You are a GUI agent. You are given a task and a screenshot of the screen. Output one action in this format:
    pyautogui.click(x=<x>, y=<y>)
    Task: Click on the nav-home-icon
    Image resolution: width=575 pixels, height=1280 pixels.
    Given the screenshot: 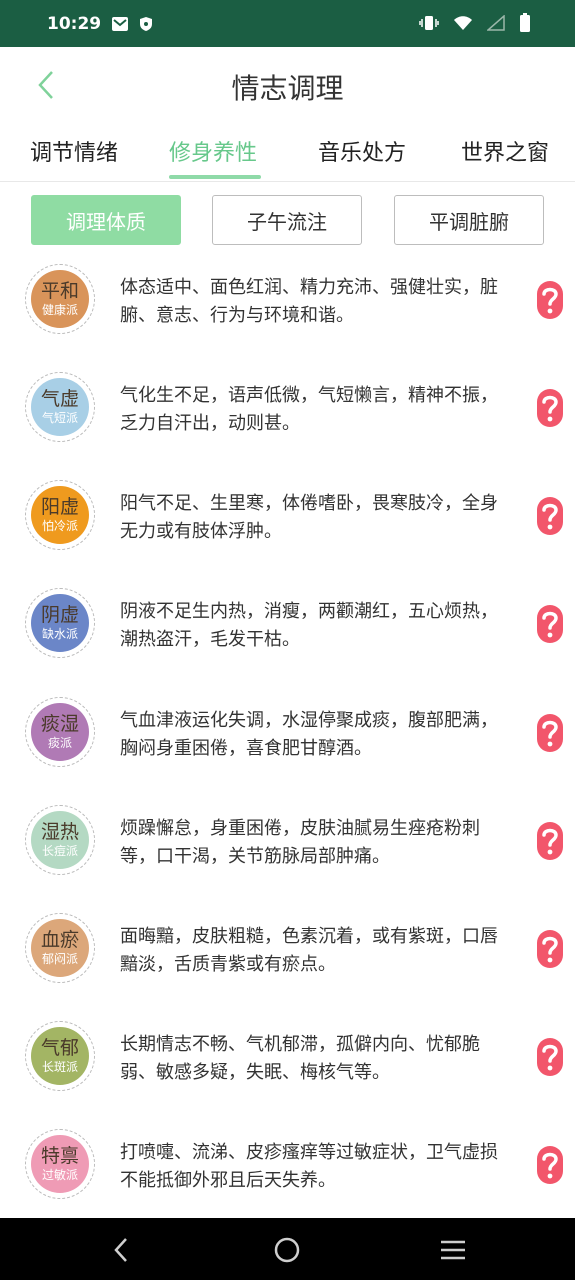 What is the action you would take?
    pyautogui.click(x=287, y=1250)
    